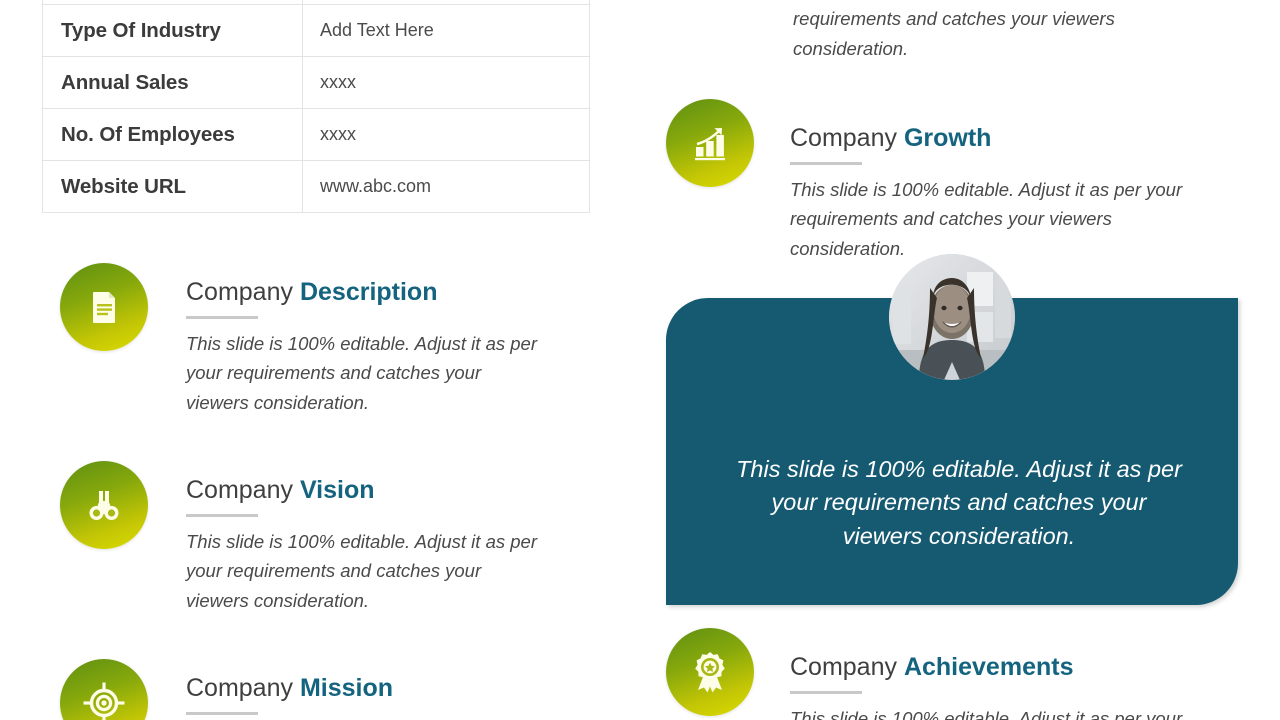 This screenshot has height=720, width=1280. What do you see at coordinates (947, 138) in the screenshot?
I see `feature-title-highlight: Growth` at bounding box center [947, 138].